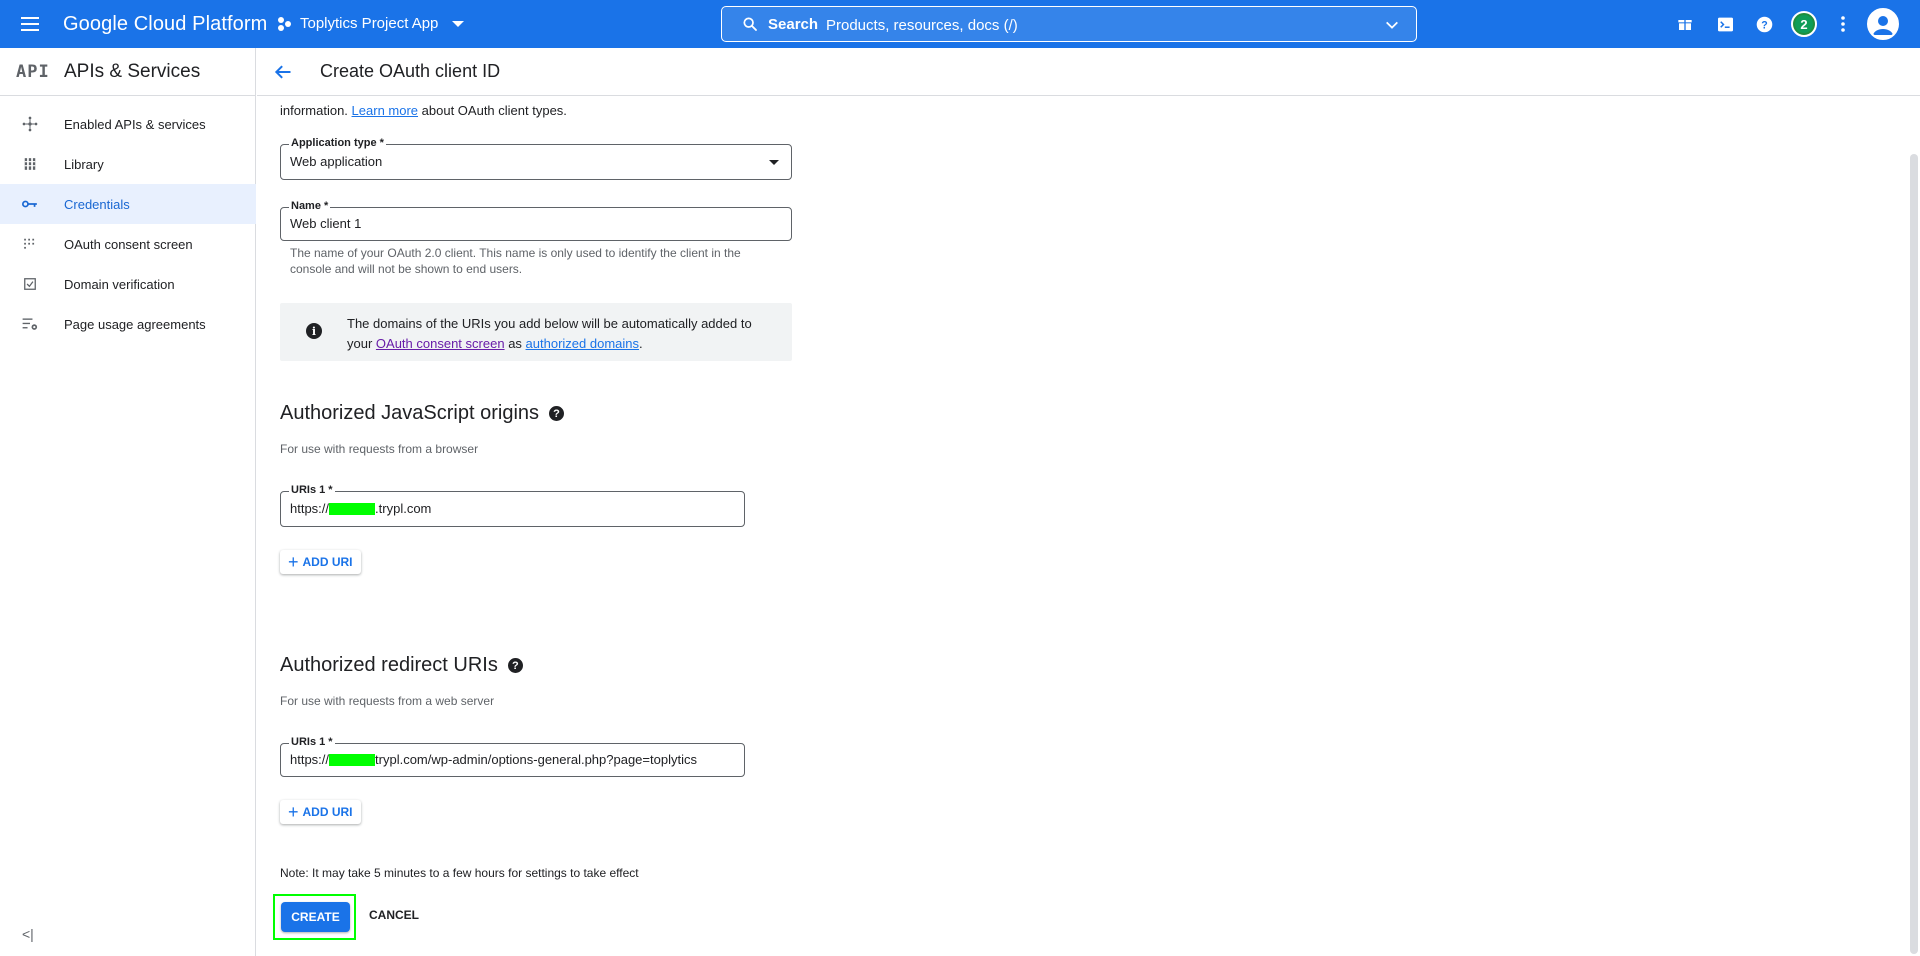 This screenshot has height=956, width=1920. Describe the element at coordinates (128, 164) in the screenshot. I see `sidebar-item-library: Library` at that location.